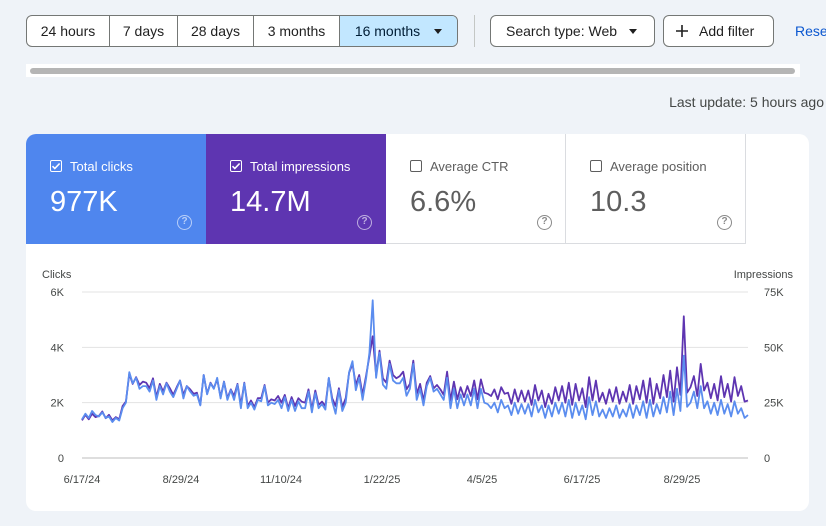  What do you see at coordinates (682, 480) in the screenshot?
I see `x-tick-label: 8/29/25` at bounding box center [682, 480].